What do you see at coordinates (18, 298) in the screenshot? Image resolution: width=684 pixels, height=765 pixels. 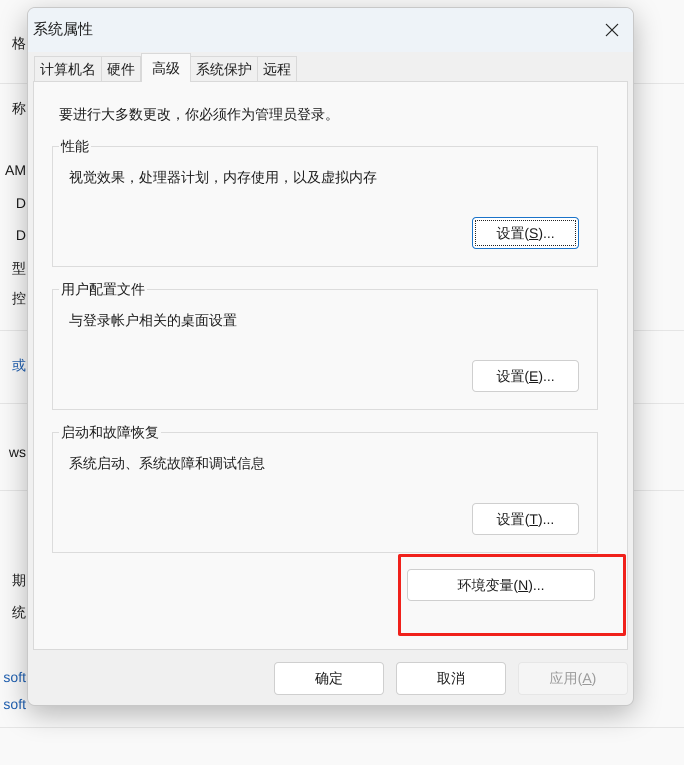 I see `setting-label: 控` at bounding box center [18, 298].